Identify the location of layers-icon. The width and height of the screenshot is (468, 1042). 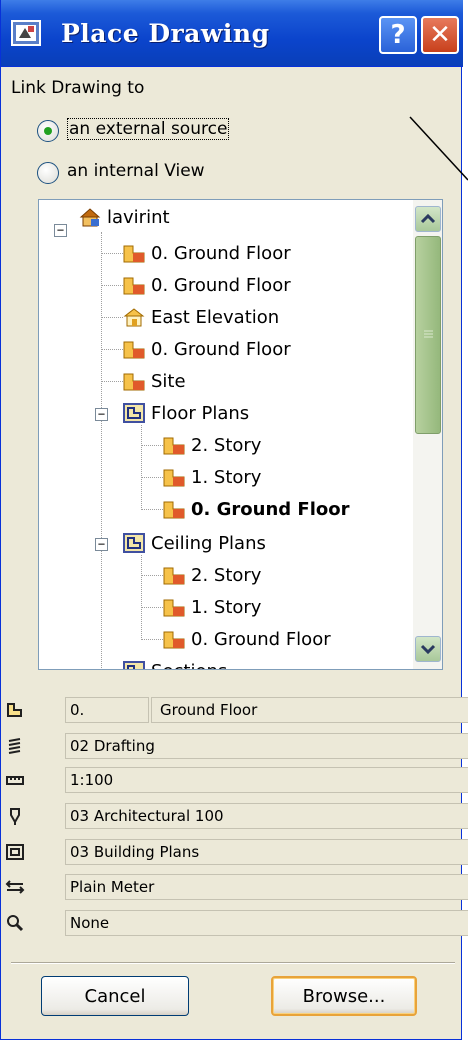
(14, 746).